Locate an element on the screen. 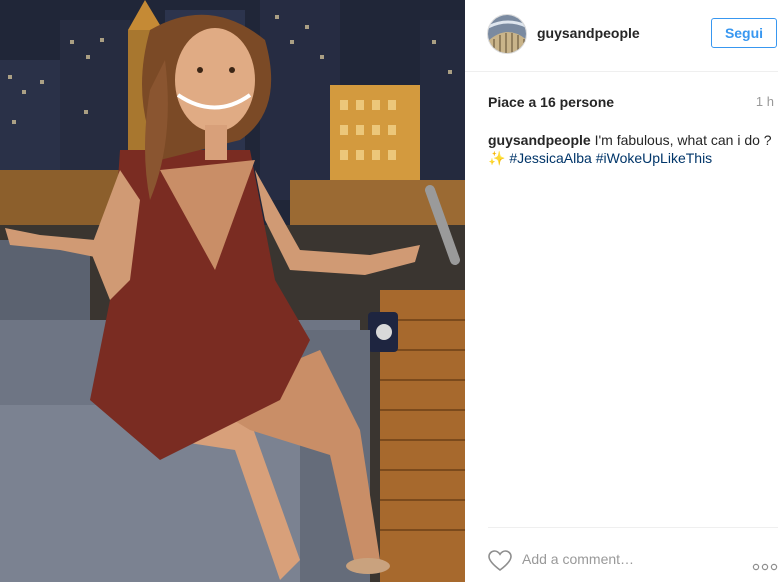 The width and height of the screenshot is (778, 582). follow-button: Segui is located at coordinates (744, 33).